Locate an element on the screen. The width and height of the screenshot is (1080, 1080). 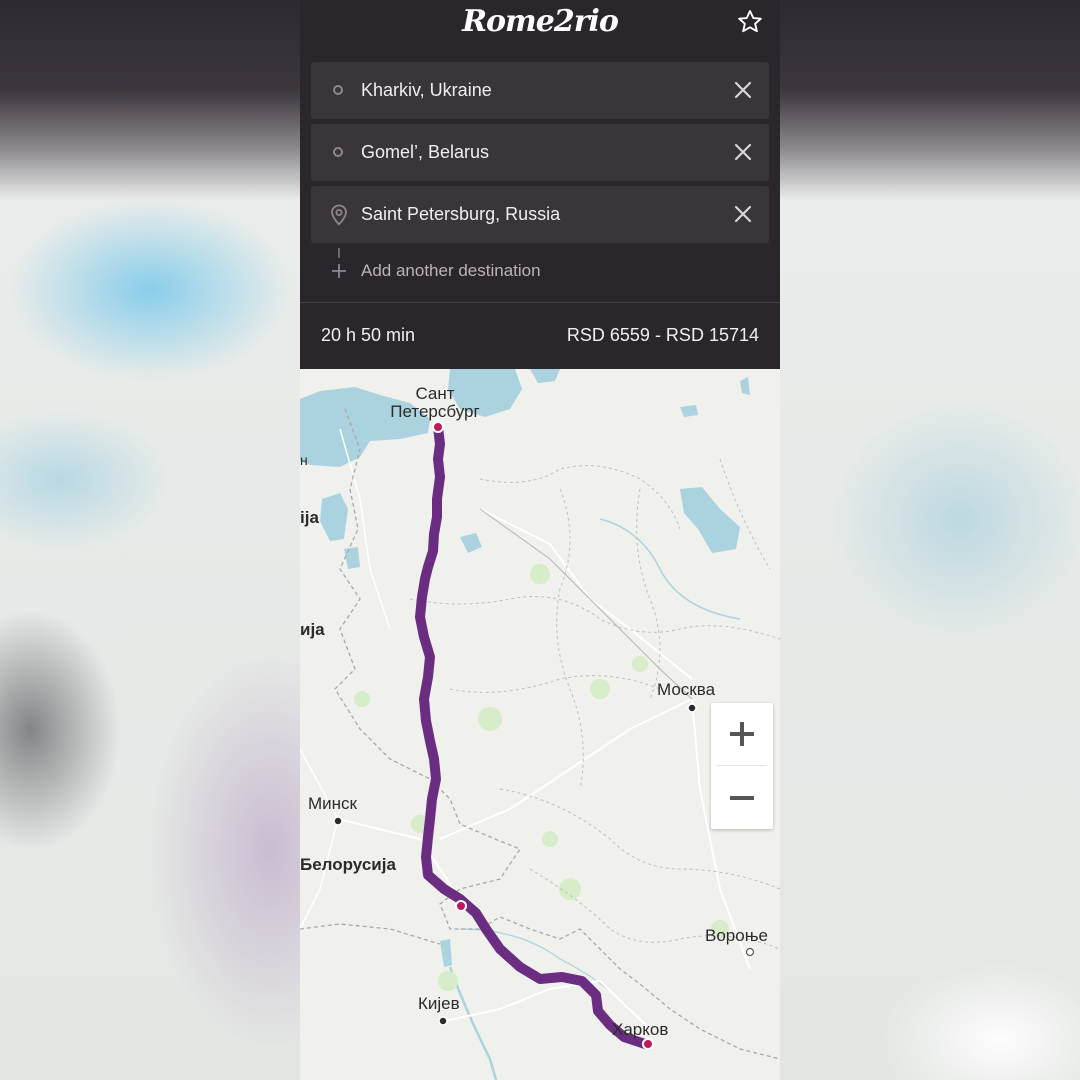
lake-ilmen is located at coordinates (471, 543).